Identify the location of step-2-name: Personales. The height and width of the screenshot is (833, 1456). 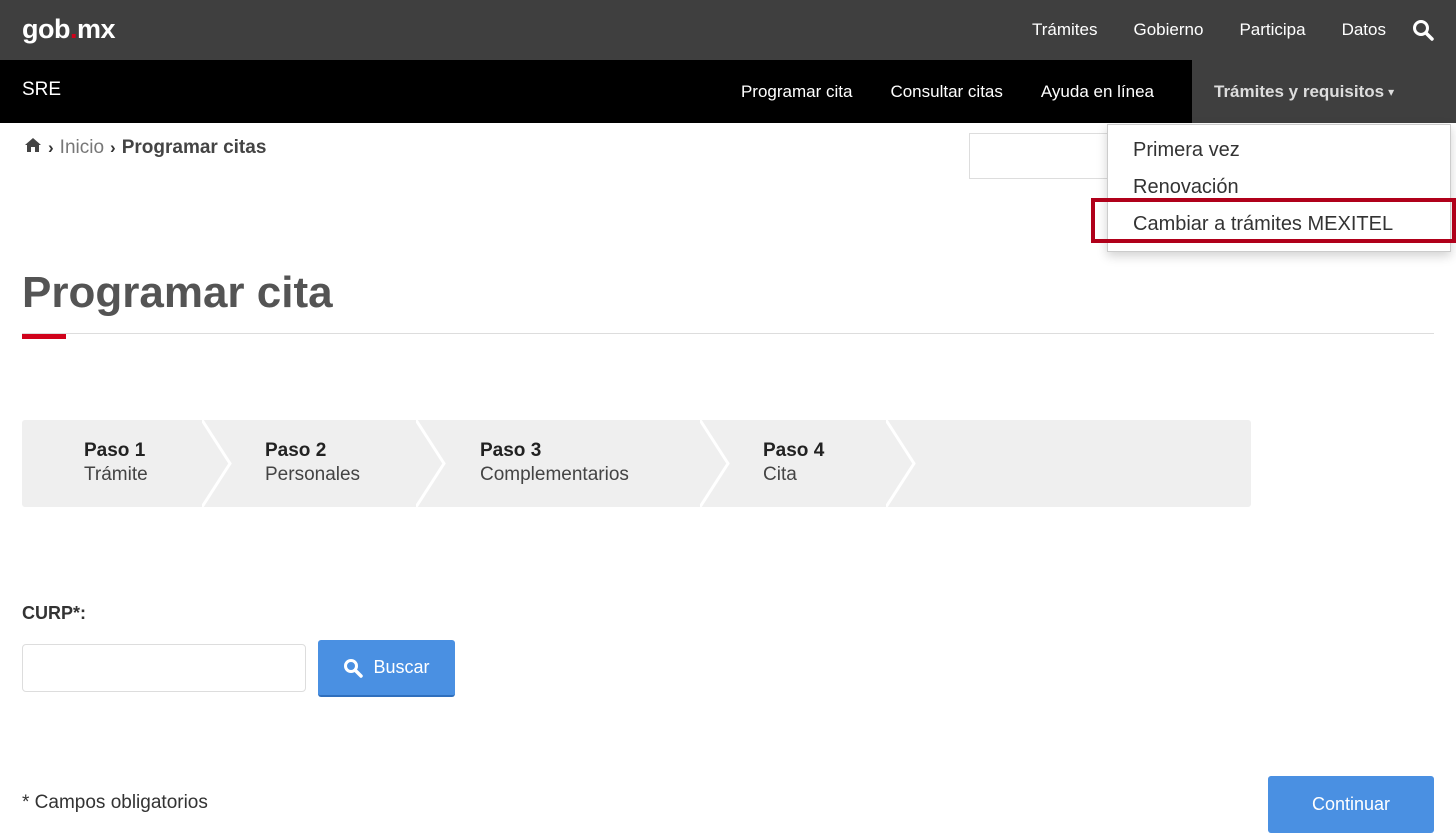
(313, 474).